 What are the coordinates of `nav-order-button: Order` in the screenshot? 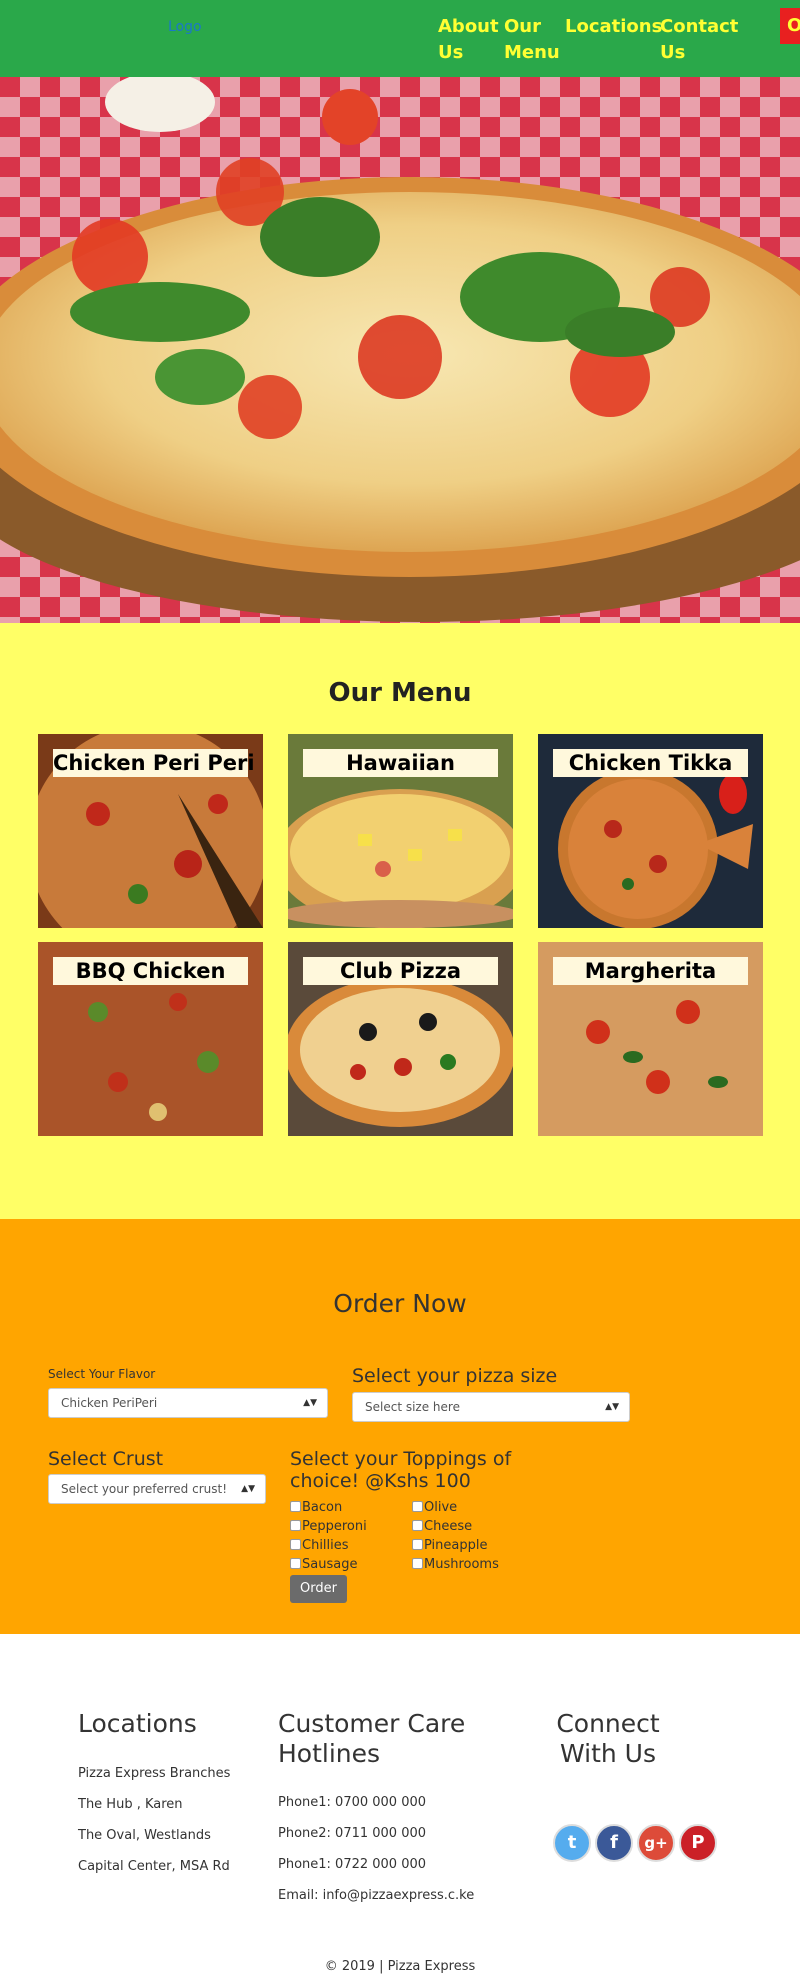 It's located at (790, 26).